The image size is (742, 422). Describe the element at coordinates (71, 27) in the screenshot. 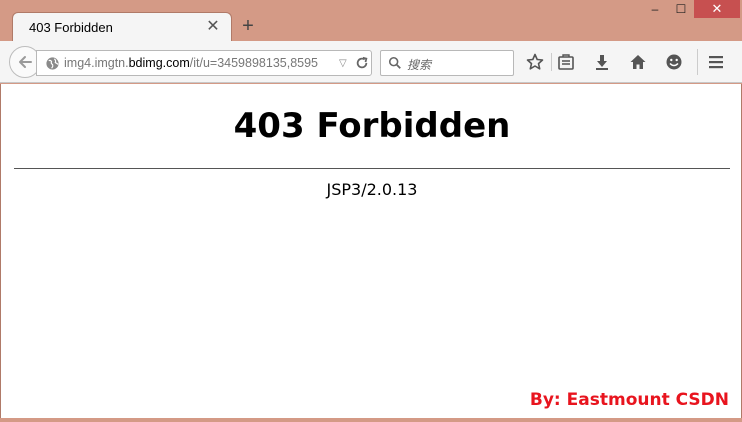

I see `tab-title: 403 Forbidden` at that location.